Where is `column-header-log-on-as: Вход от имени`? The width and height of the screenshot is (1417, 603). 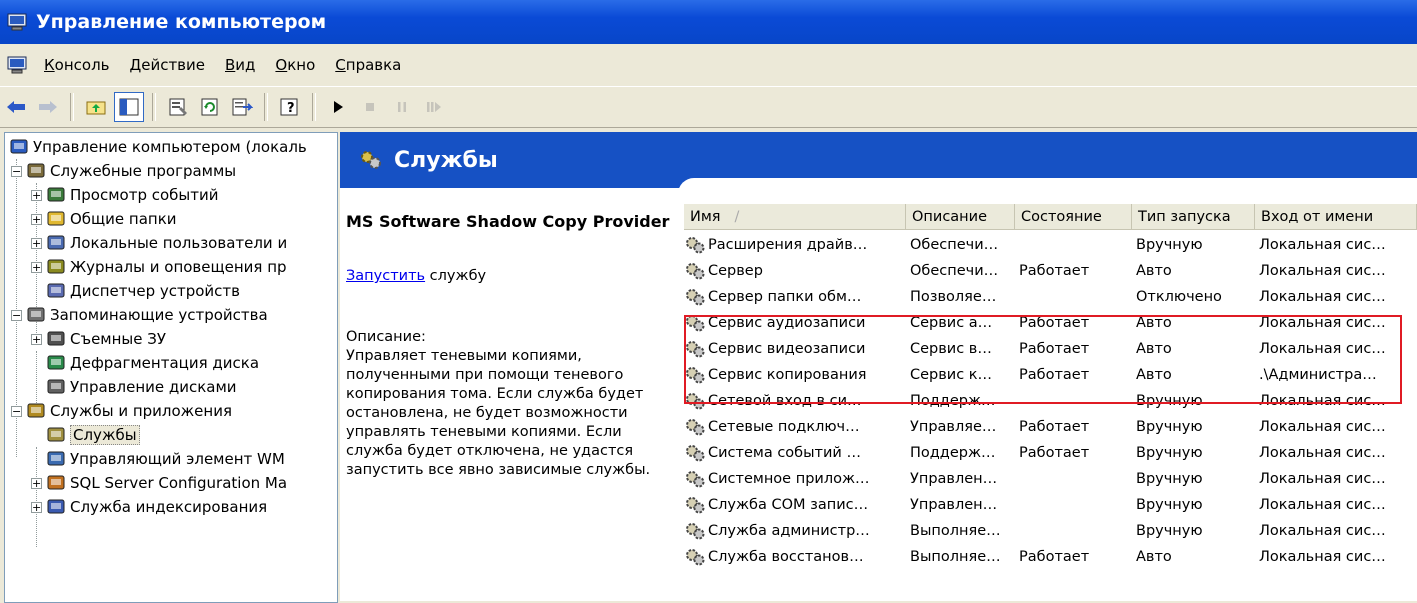
column-header-log-on-as: Вход от имени is located at coordinates (1336, 217).